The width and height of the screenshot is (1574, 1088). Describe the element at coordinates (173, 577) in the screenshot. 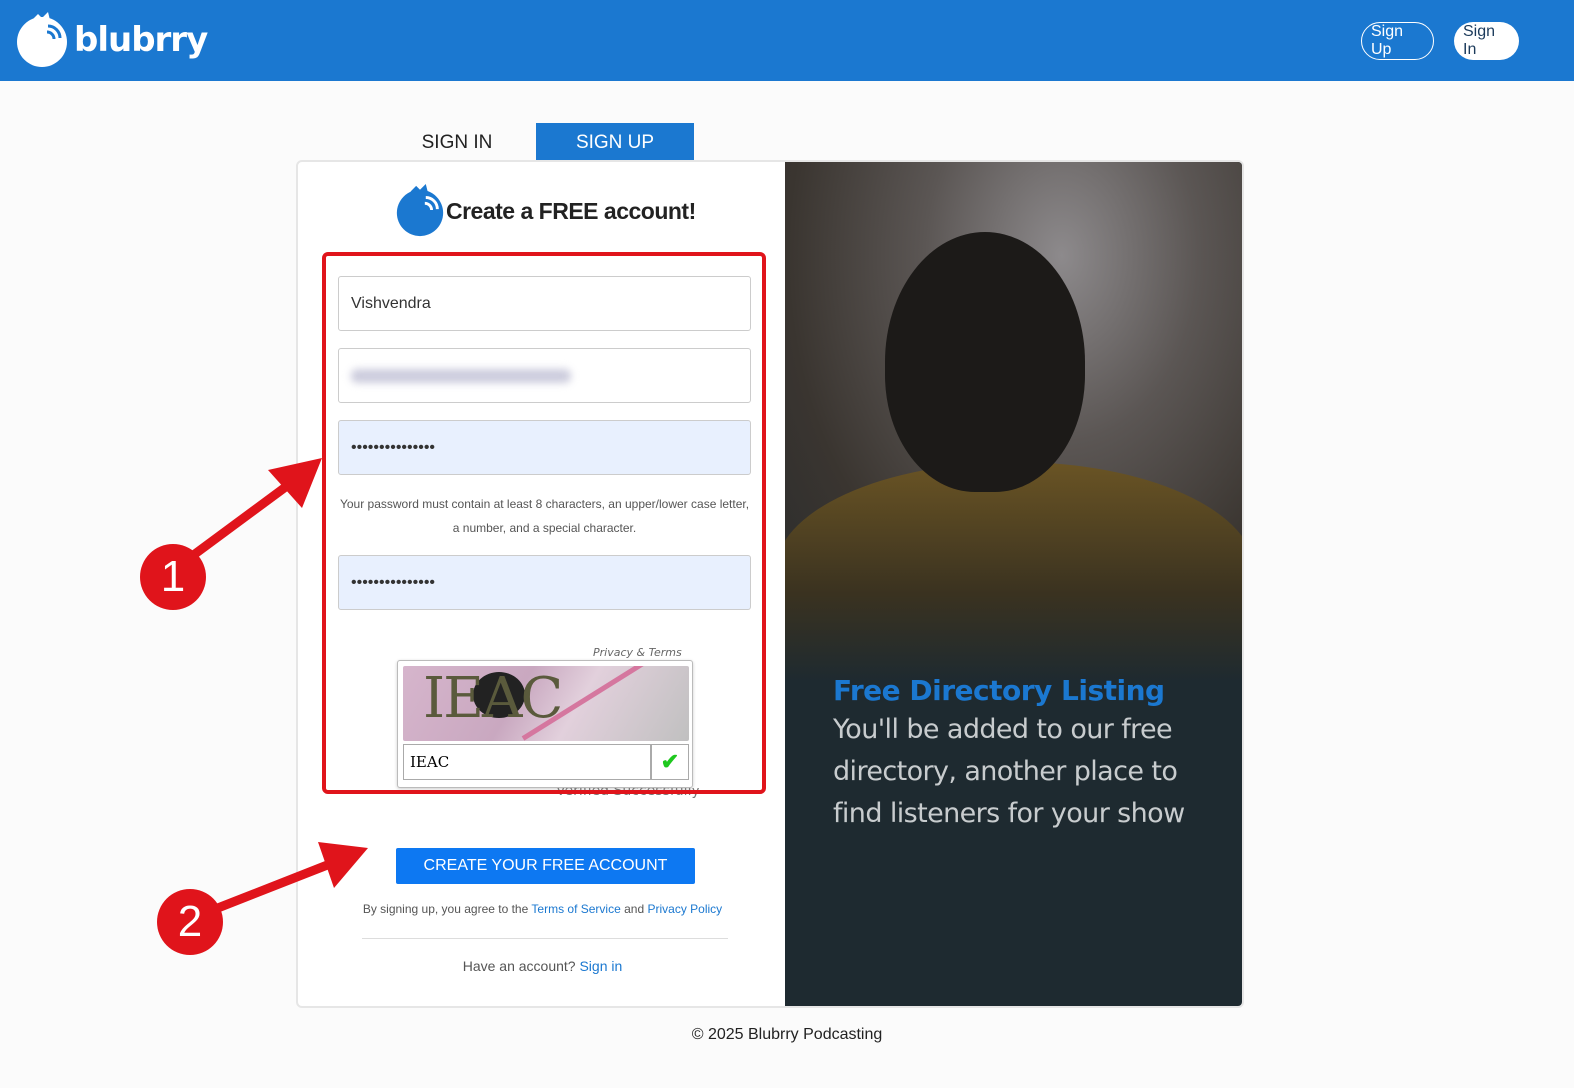

I see `annotation-badge-1: 1` at that location.